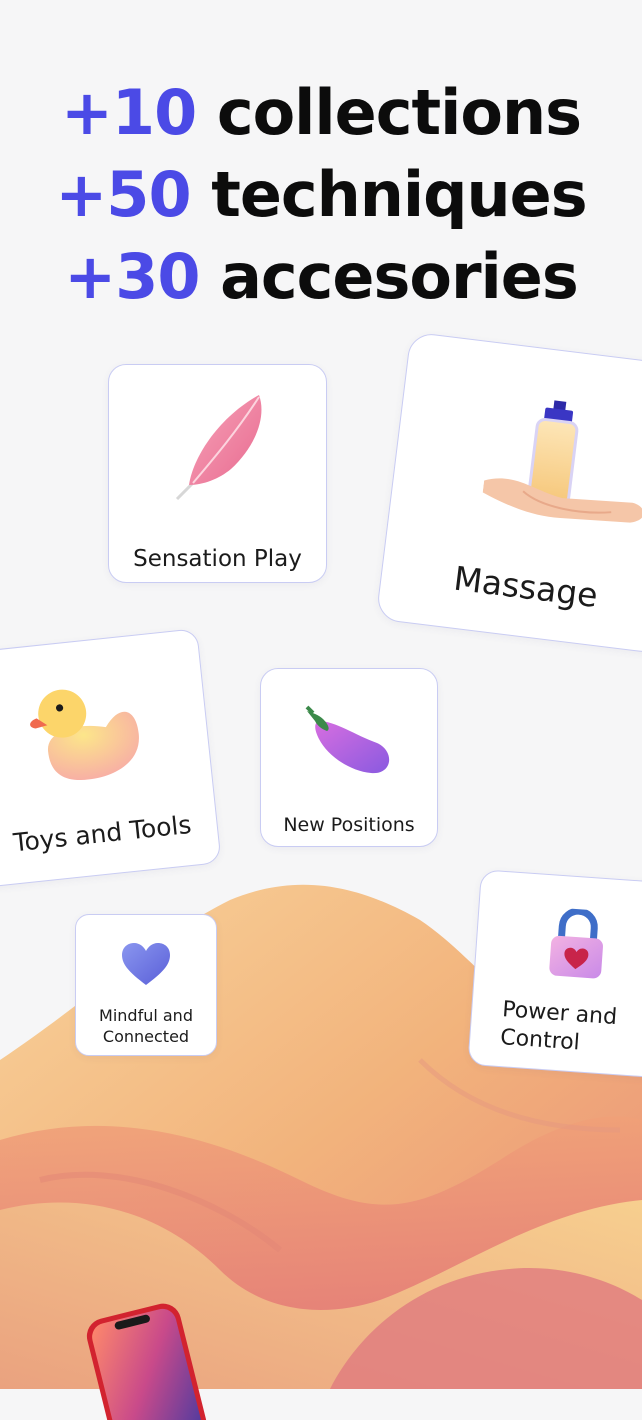 This screenshot has height=1420, width=642. I want to click on feather-icon, so click(218, 448).